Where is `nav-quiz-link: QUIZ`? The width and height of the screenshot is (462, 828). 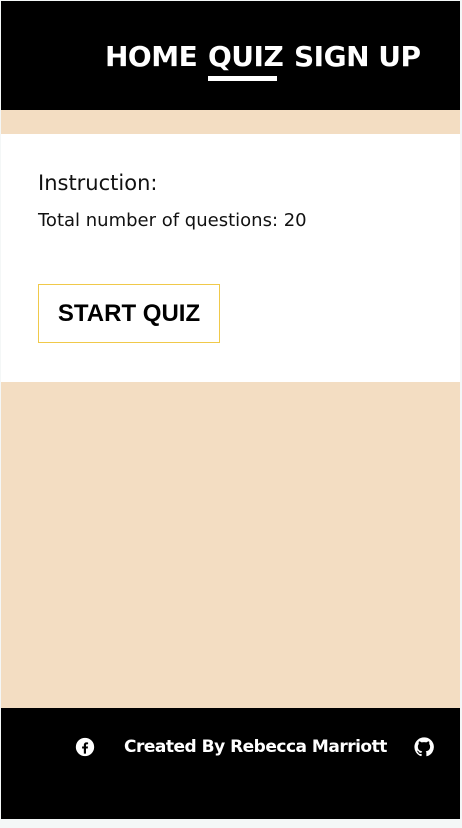 nav-quiz-link: QUIZ is located at coordinates (251, 60).